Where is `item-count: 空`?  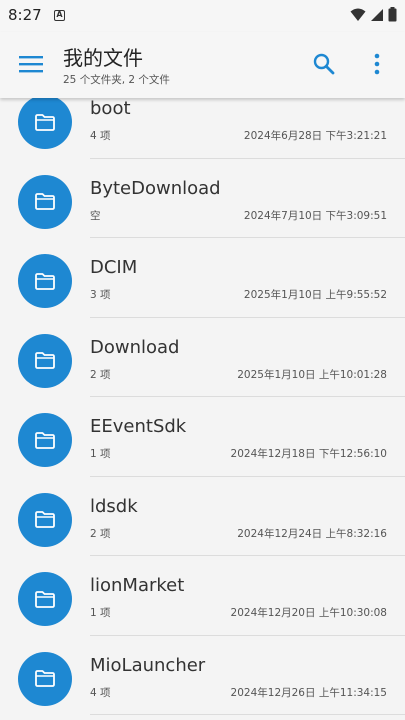
item-count: 空 is located at coordinates (95, 215).